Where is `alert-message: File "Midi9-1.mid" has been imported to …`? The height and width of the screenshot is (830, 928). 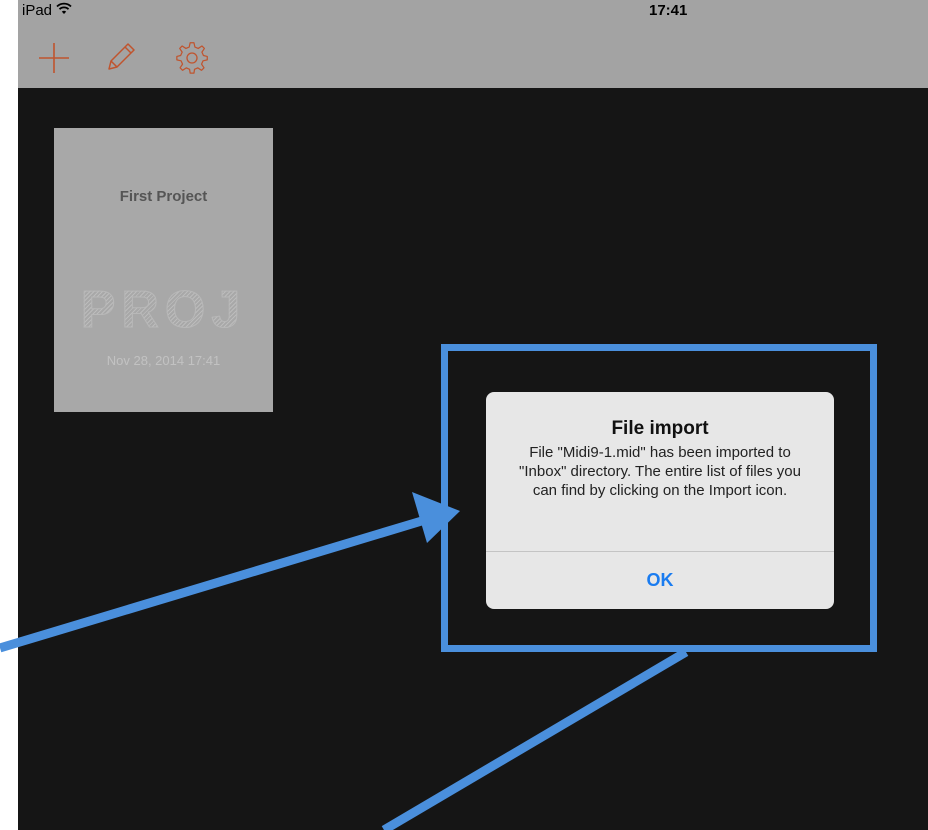 alert-message: File "Midi9-1.mid" has been imported to … is located at coordinates (660, 471).